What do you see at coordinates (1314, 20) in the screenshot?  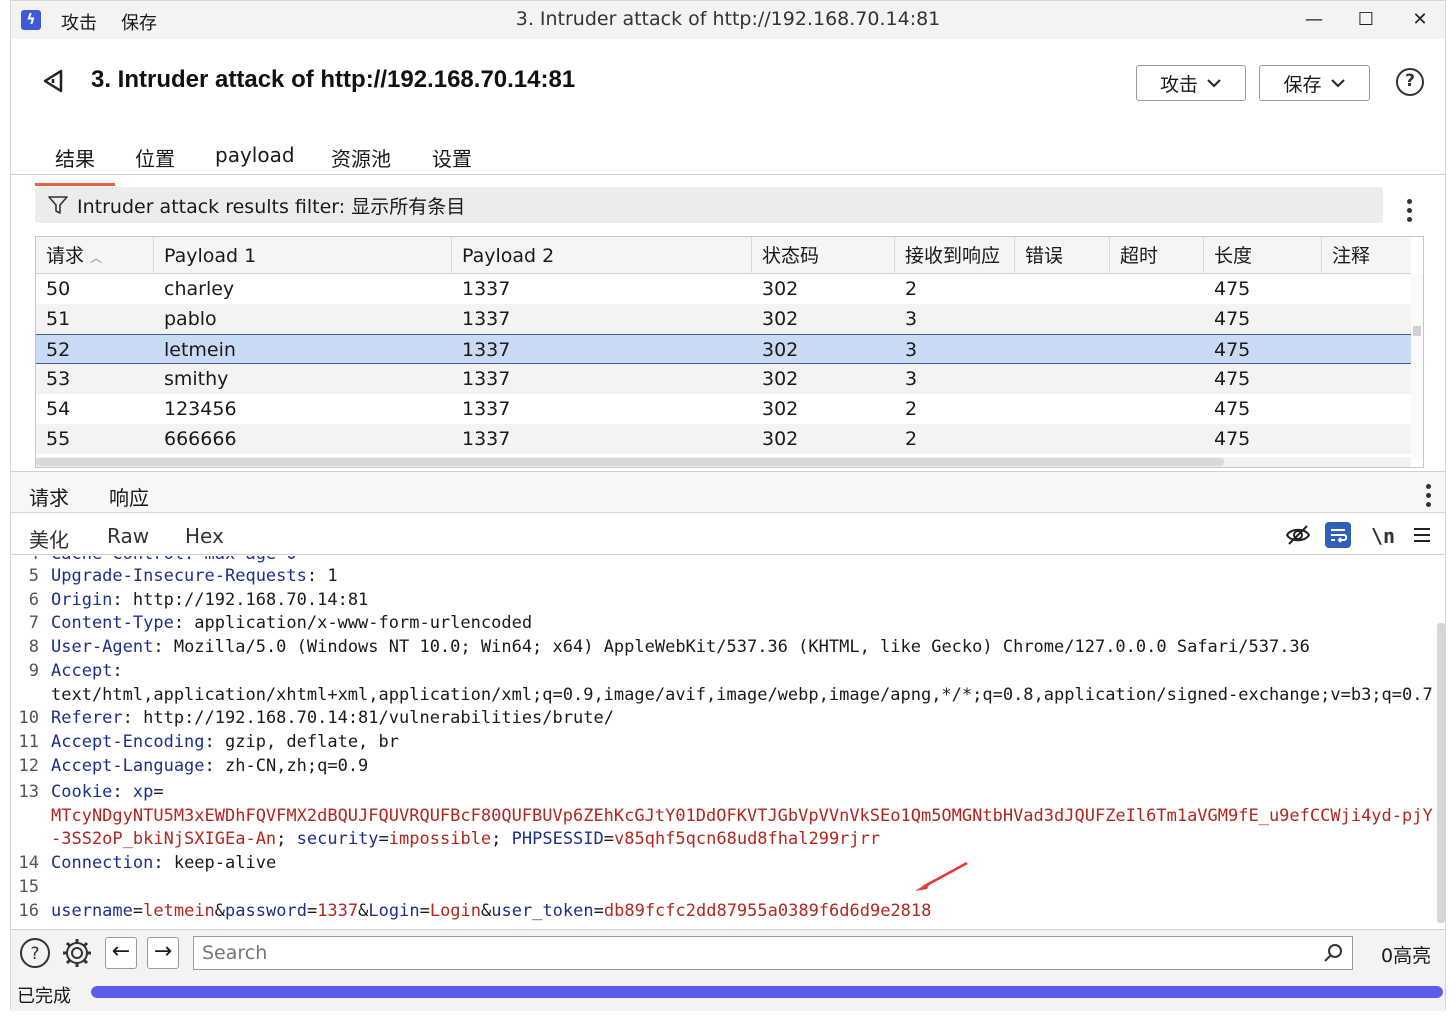 I see `minimize-icon: —` at bounding box center [1314, 20].